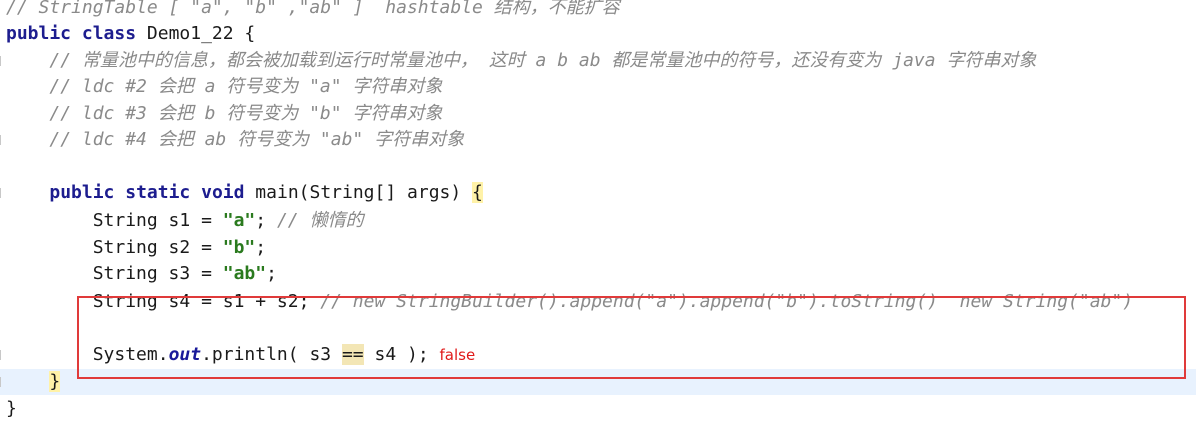  Describe the element at coordinates (157, 273) in the screenshot. I see `code-token: String s3 =` at that location.